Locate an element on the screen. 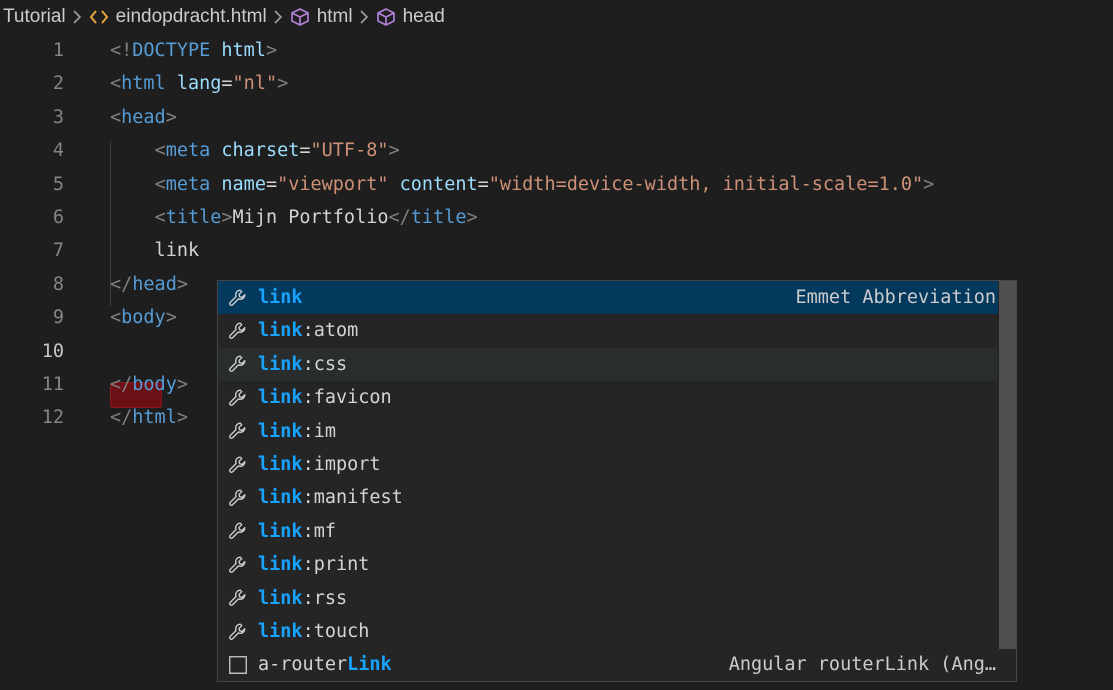 Image resolution: width=1113 pixels, height=690 pixels. breadcrumb-item-head: head is located at coordinates (410, 17).